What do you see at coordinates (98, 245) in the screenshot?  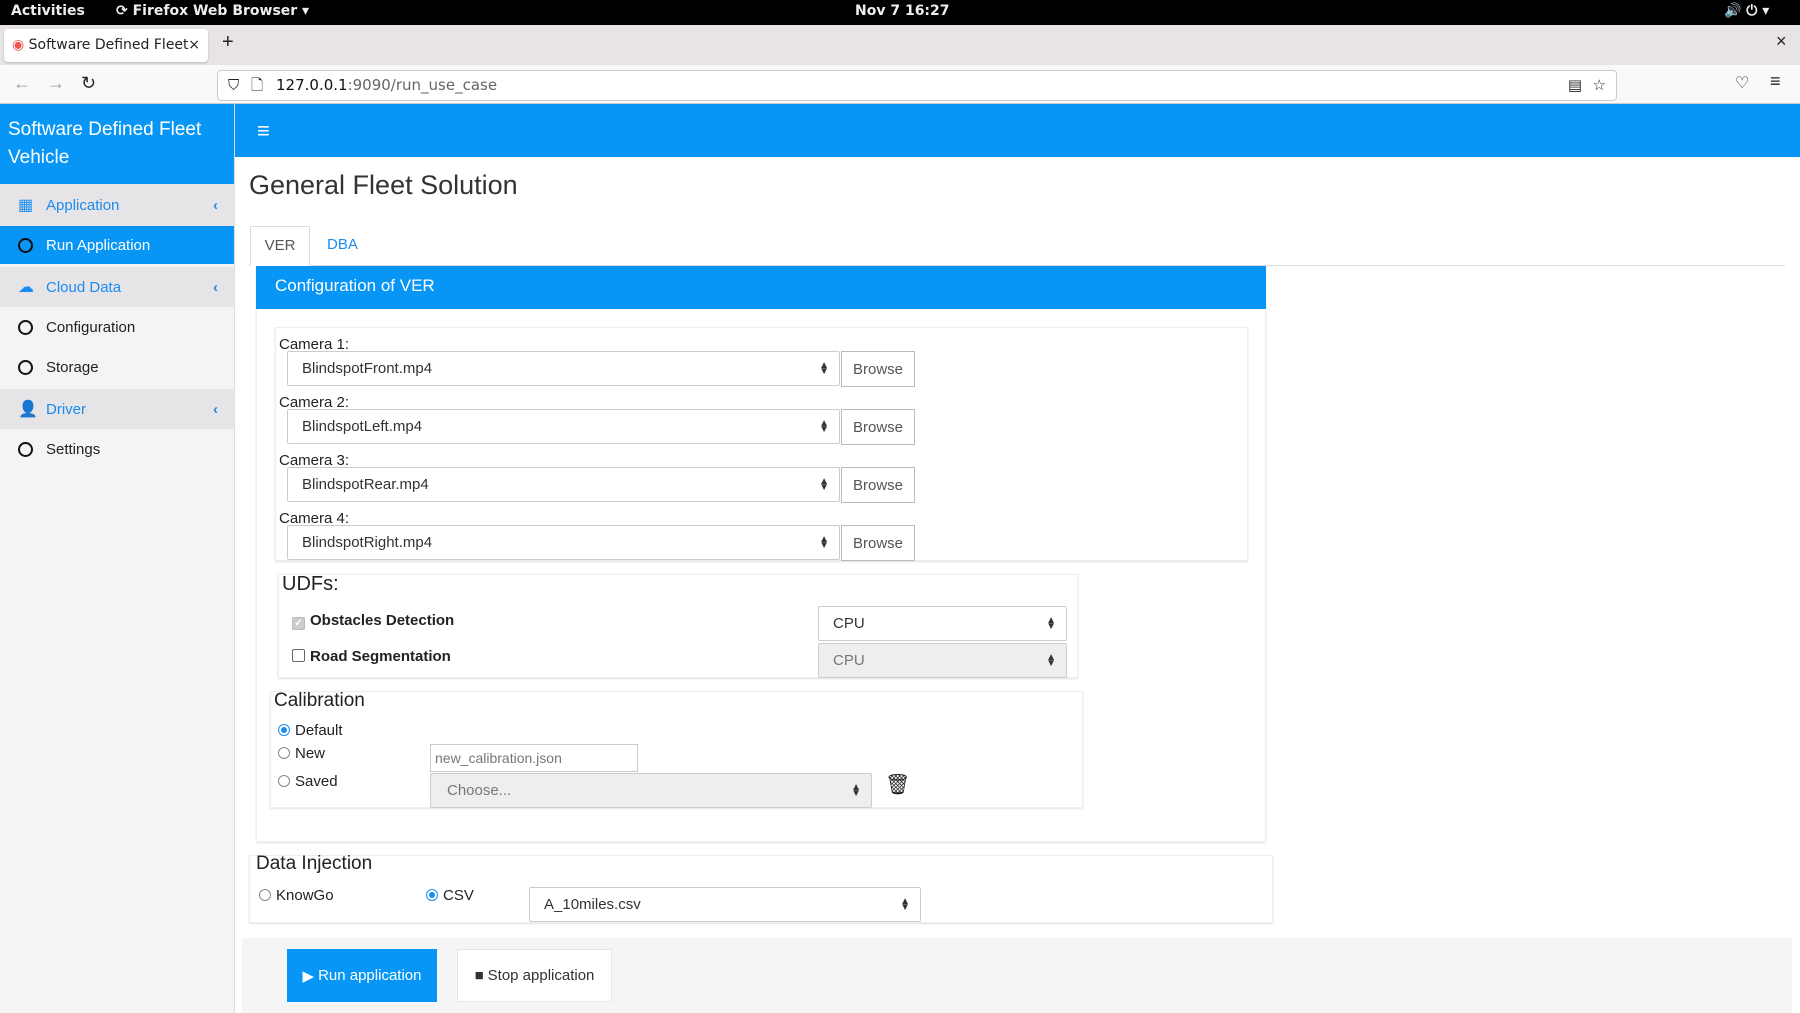 I see `sidebar-item-label: Run Application` at bounding box center [98, 245].